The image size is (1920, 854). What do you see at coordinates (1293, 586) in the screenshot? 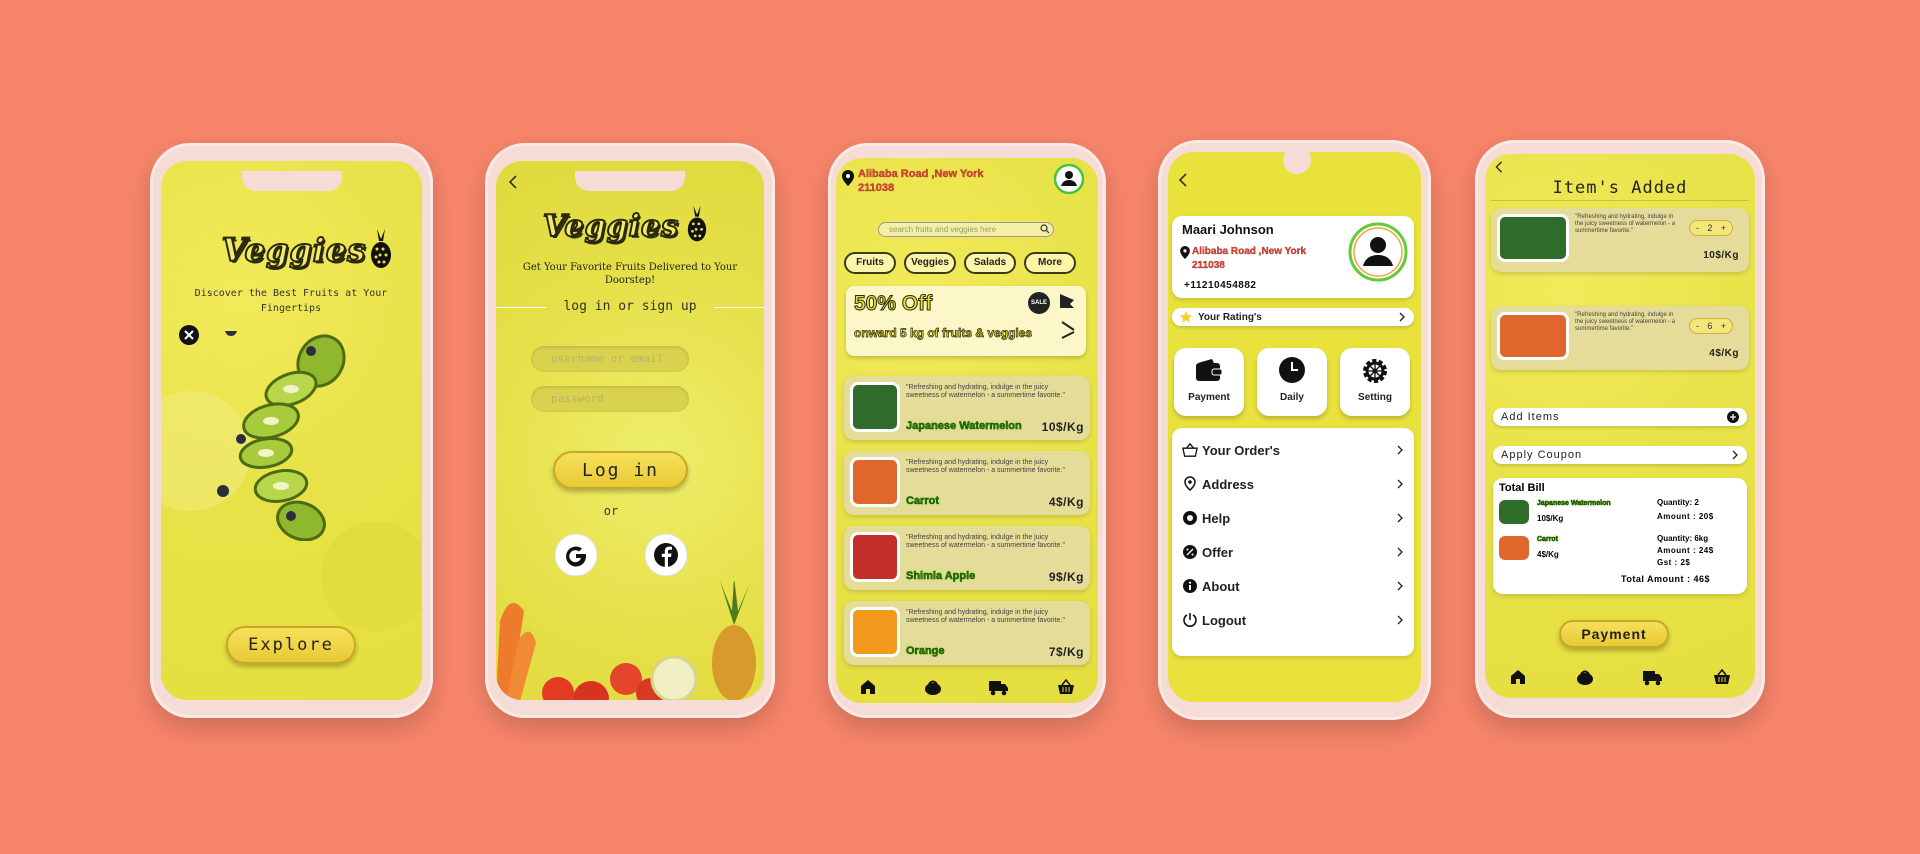
I see `menu-item-about: About` at bounding box center [1293, 586].